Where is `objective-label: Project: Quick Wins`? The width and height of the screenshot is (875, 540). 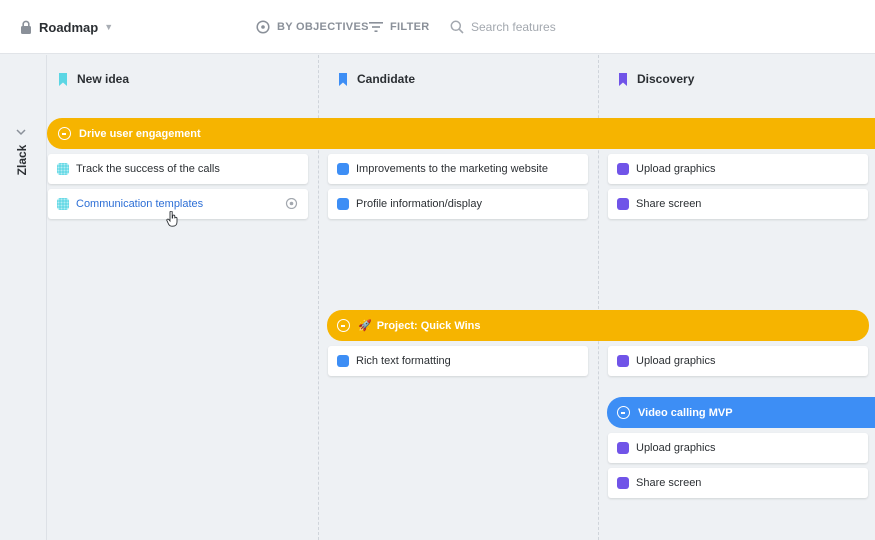
objective-label: Project: Quick Wins is located at coordinates (428, 325).